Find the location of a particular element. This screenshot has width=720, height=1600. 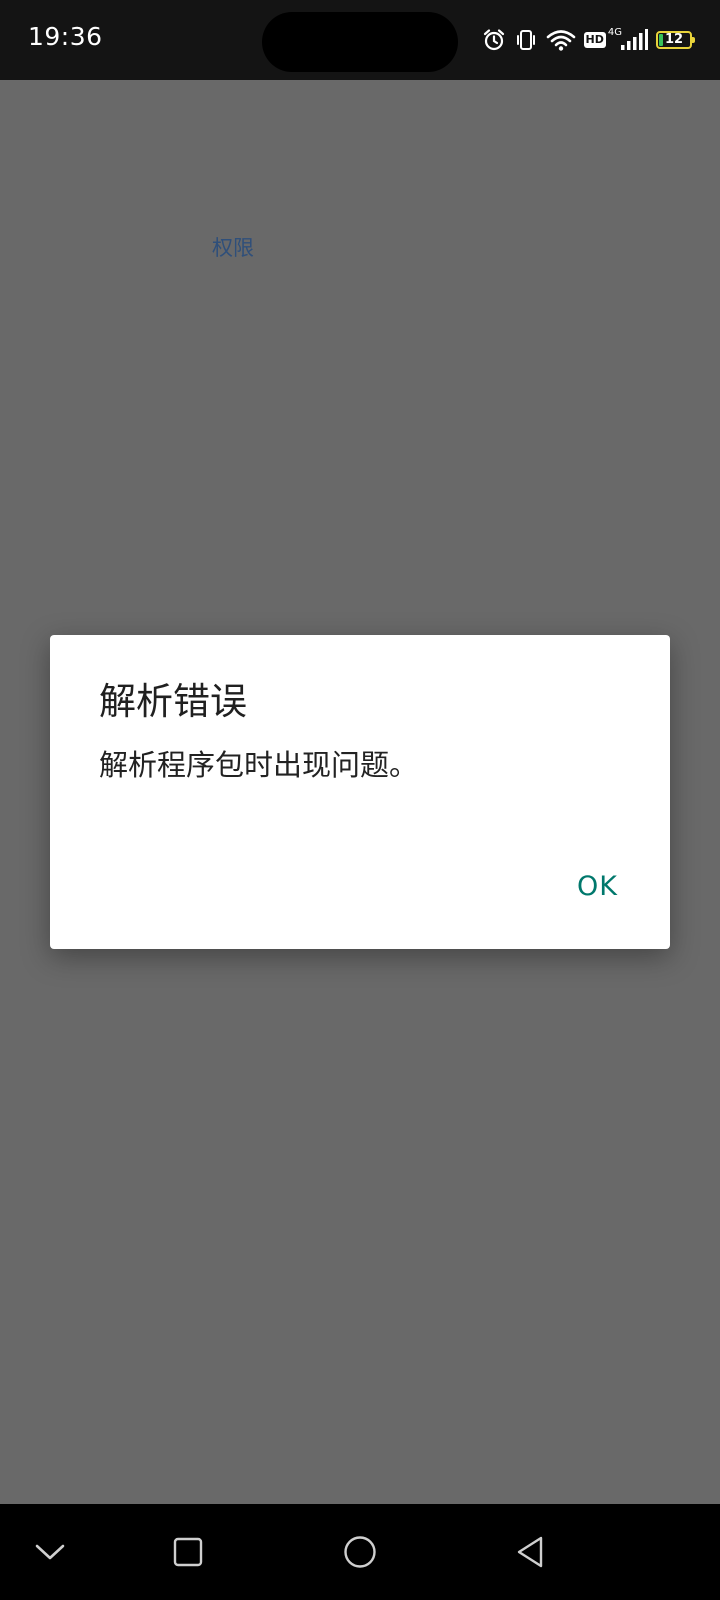

battery-icon: 12 is located at coordinates (675, 40).